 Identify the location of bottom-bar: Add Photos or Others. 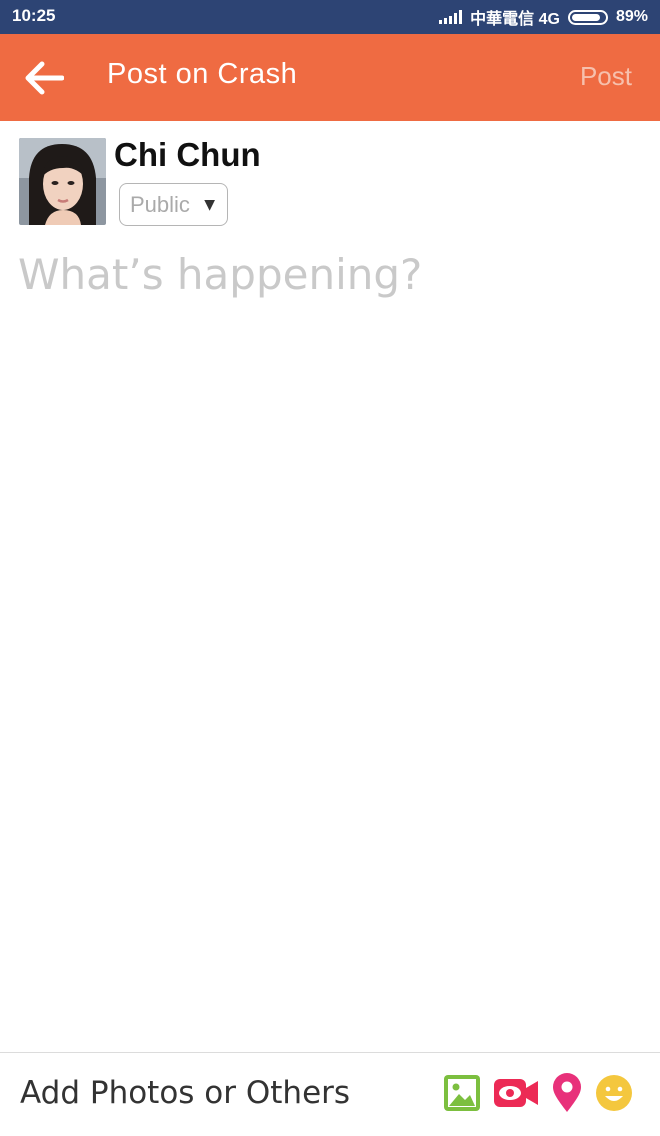
(330, 1094).